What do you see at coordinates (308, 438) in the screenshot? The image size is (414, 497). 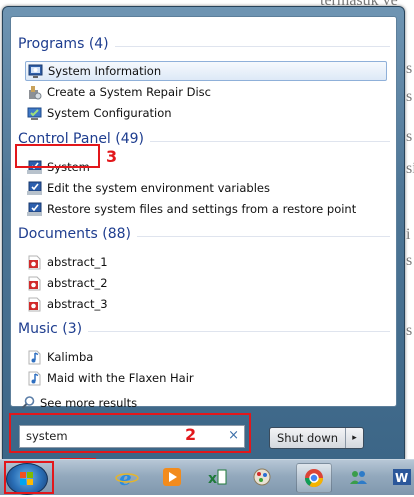 I see `shutdown-button: Shut down` at bounding box center [308, 438].